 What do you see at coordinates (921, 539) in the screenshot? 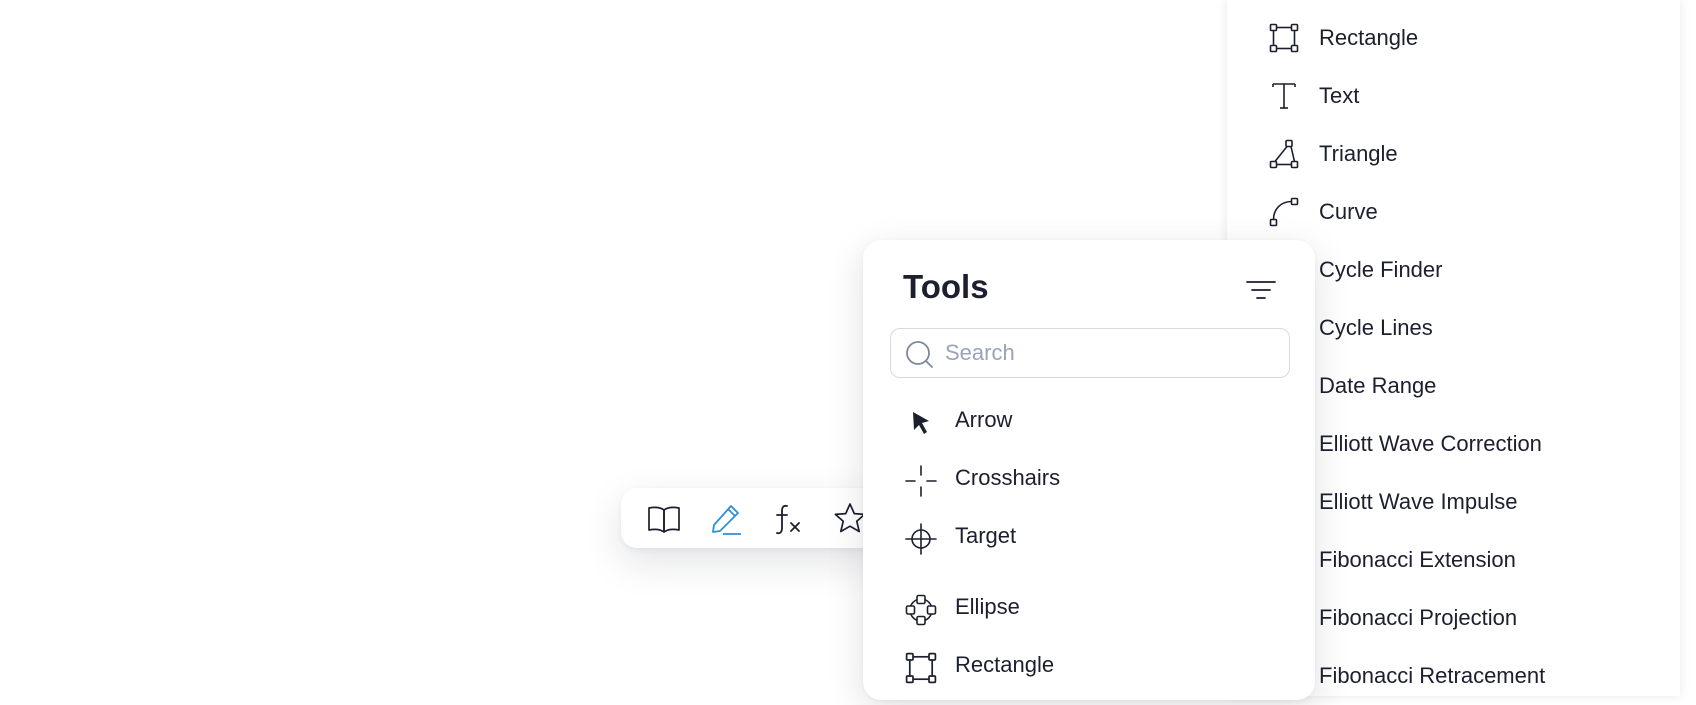
I see `target-icon` at bounding box center [921, 539].